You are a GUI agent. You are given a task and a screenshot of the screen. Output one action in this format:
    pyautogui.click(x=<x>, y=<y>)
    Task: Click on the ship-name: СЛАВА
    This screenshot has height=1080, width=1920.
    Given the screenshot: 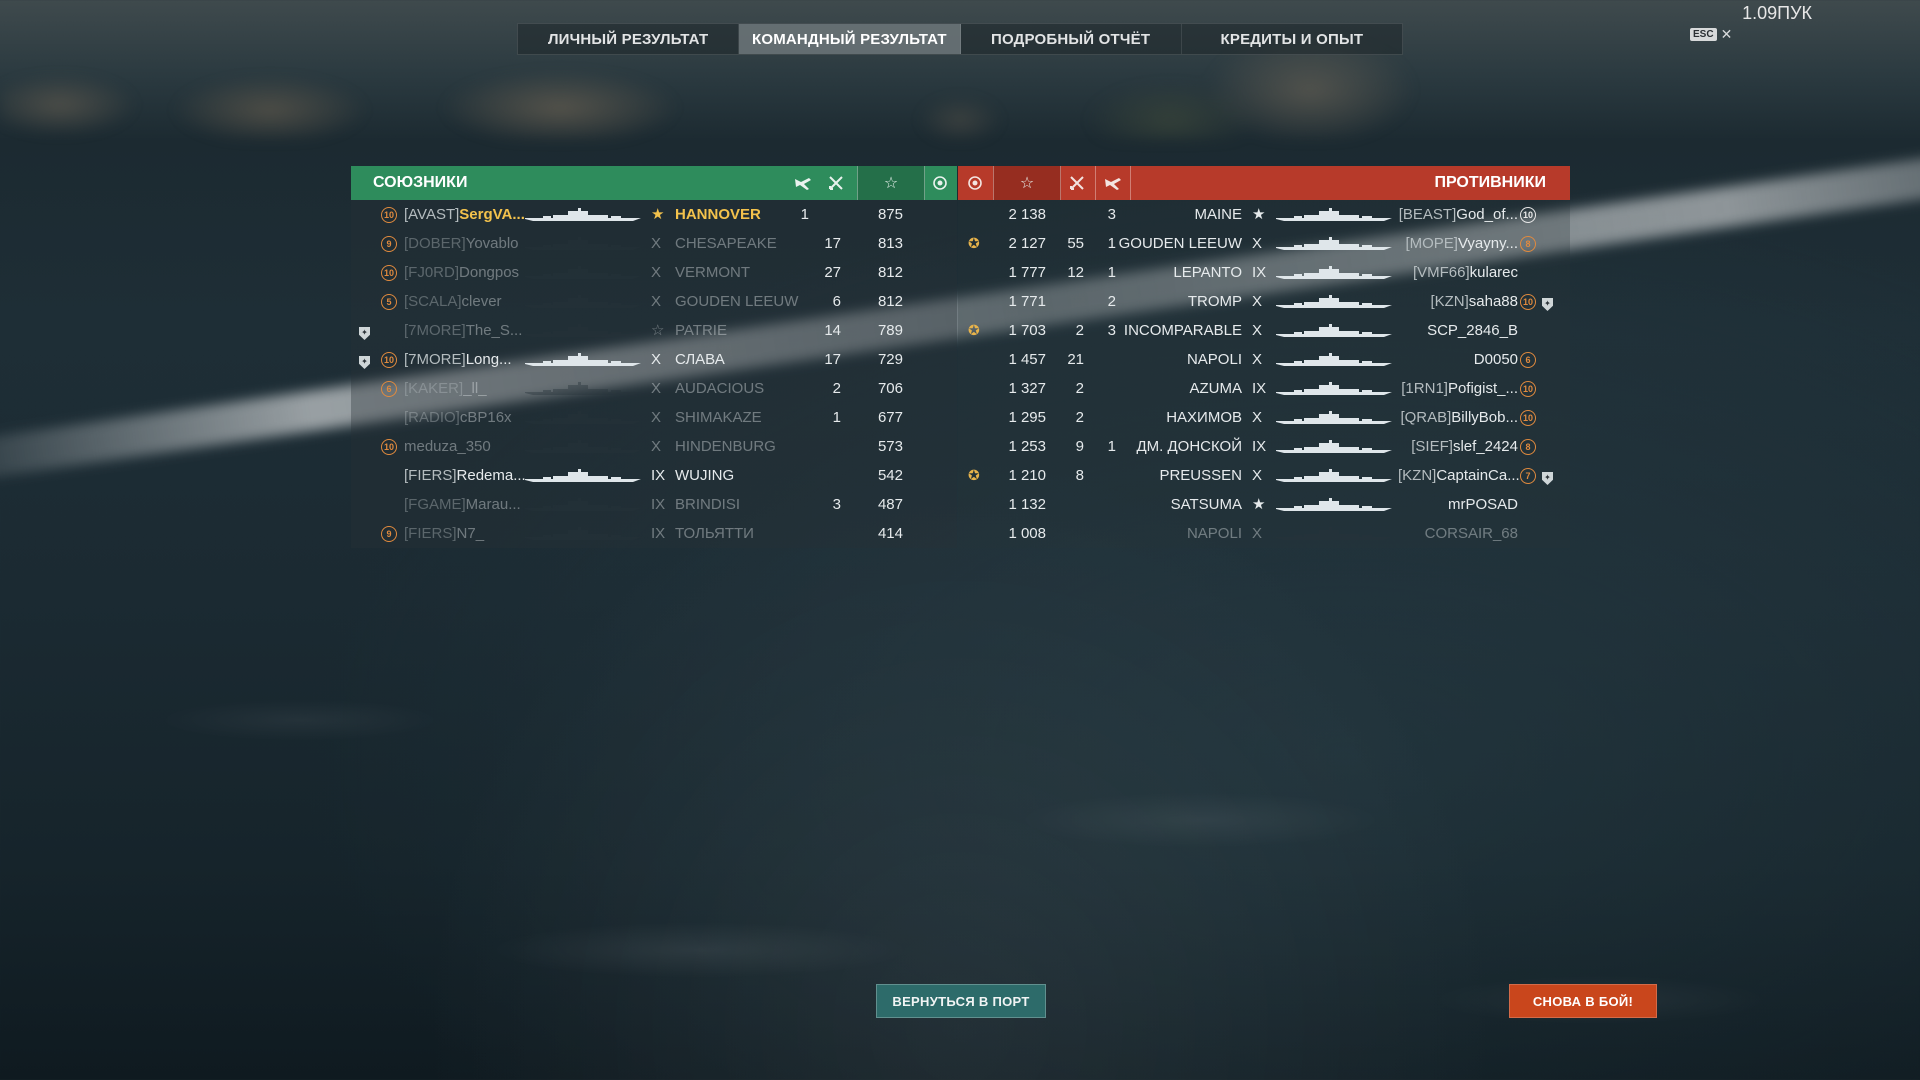 What is the action you would take?
    pyautogui.click(x=700, y=359)
    